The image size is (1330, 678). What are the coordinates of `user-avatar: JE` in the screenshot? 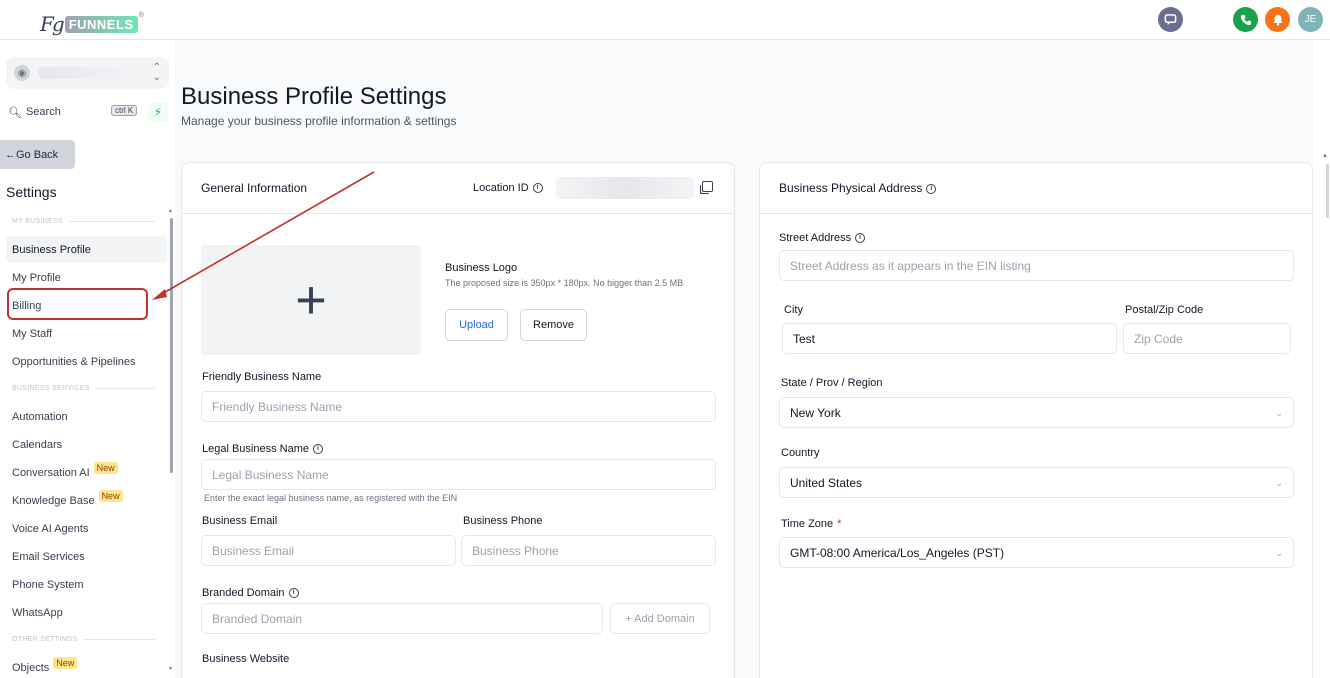 It's located at (1310, 19).